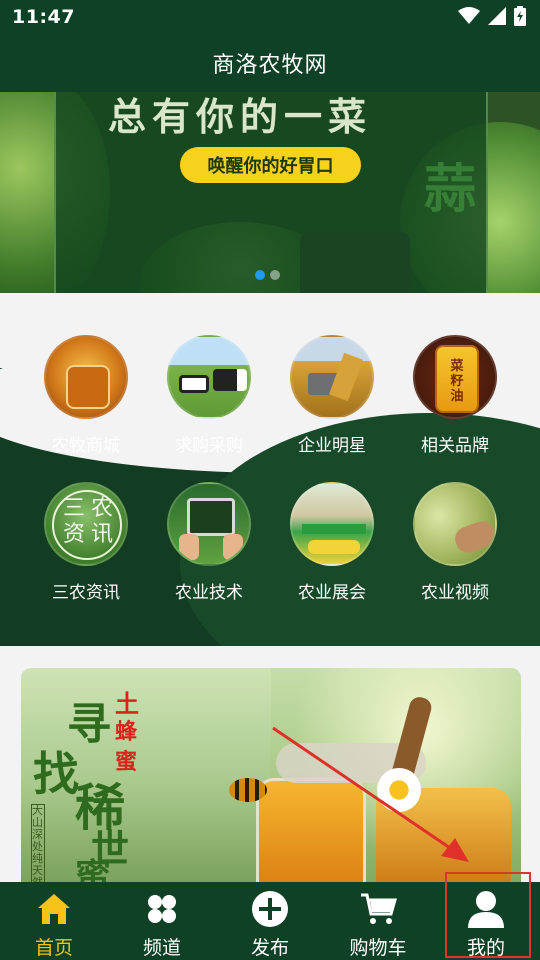  I want to click on arrow-annotation, so click(370, 794).